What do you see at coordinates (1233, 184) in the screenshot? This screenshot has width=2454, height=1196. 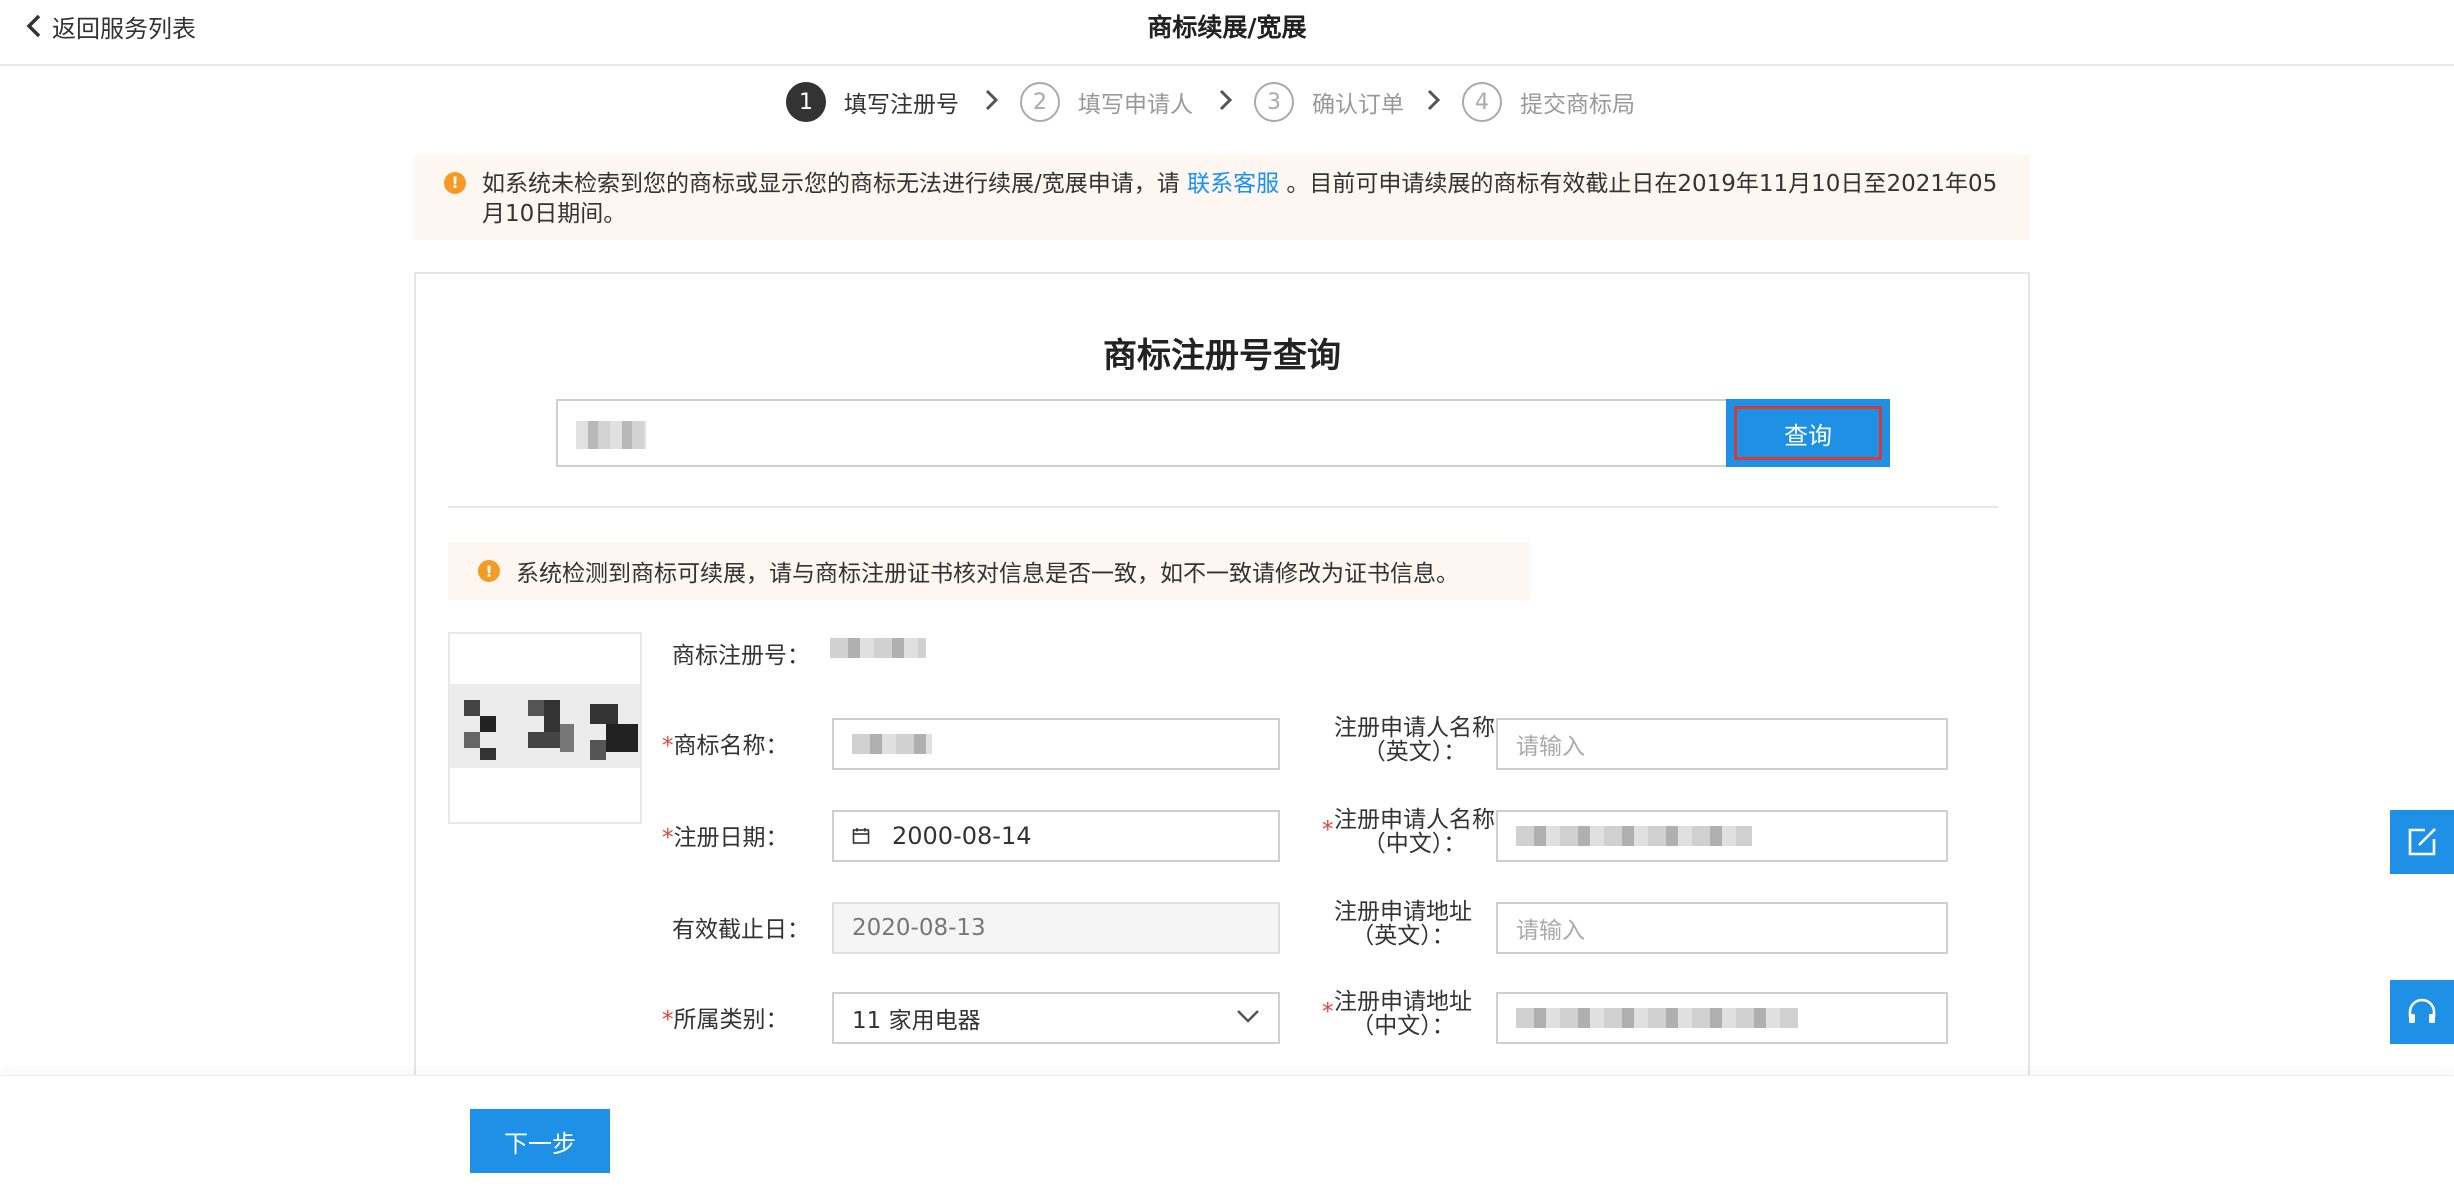 I see `contact-support-link: 联系客服` at bounding box center [1233, 184].